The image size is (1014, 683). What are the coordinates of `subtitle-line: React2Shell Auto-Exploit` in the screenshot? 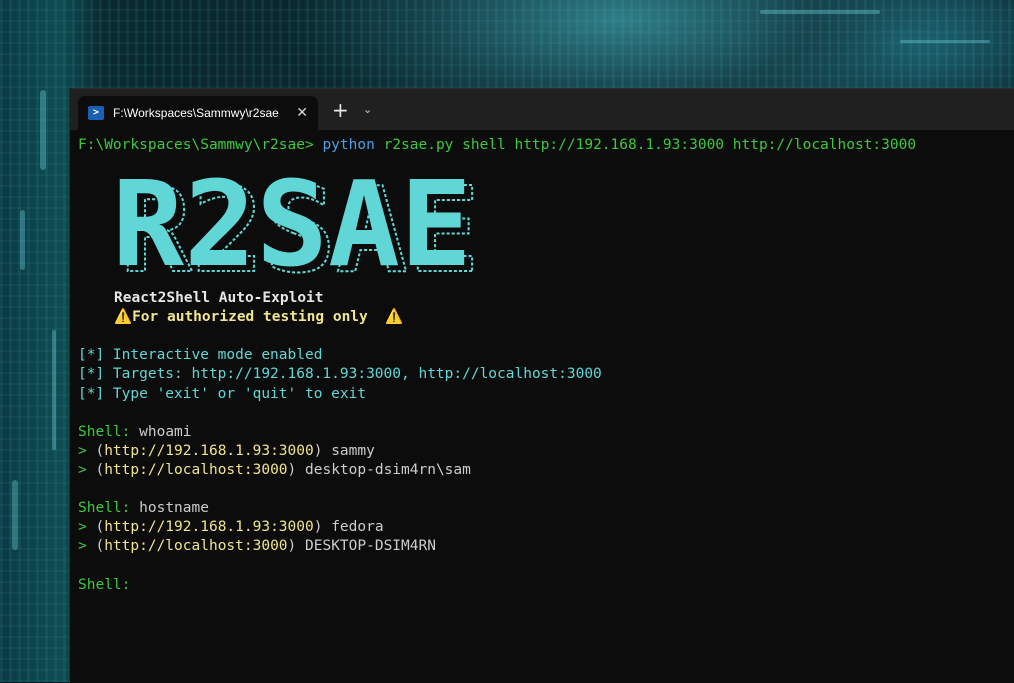 It's located at (546, 298).